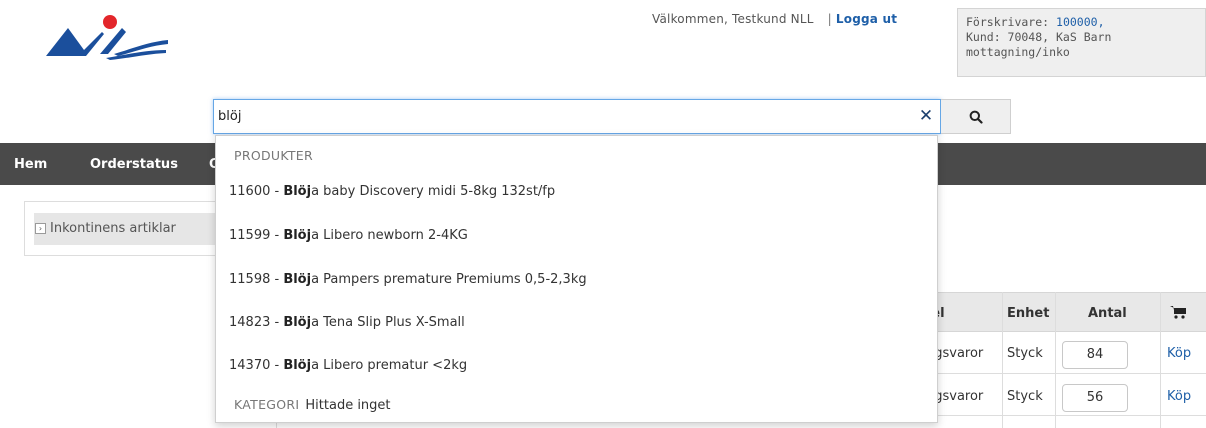 Image resolution: width=1206 pixels, height=428 pixels. I want to click on row-2-quantity-input: 56, so click(1095, 398).